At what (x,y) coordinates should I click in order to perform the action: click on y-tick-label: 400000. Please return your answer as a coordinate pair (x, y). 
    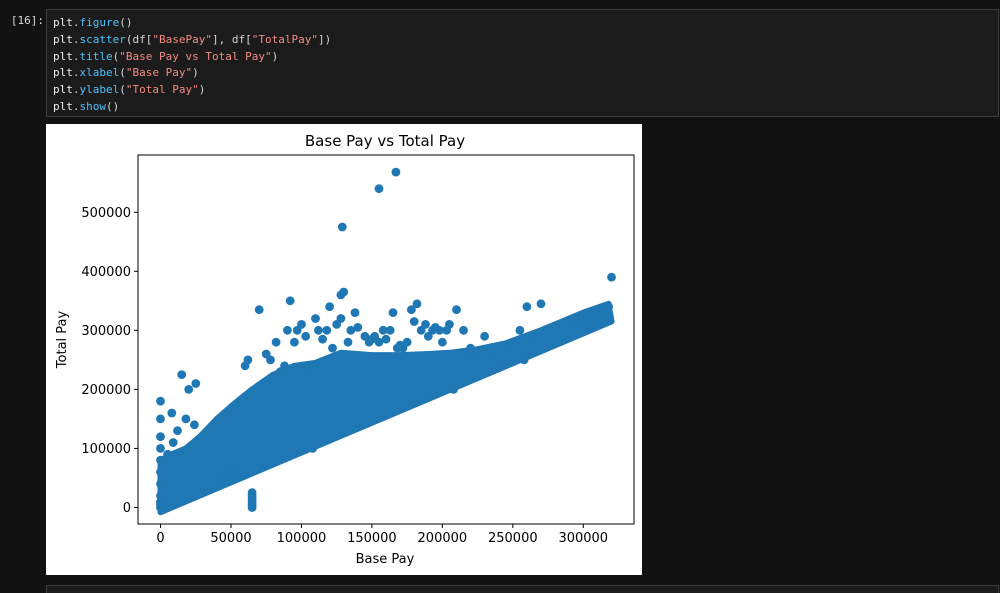
    Looking at the image, I should click on (106, 272).